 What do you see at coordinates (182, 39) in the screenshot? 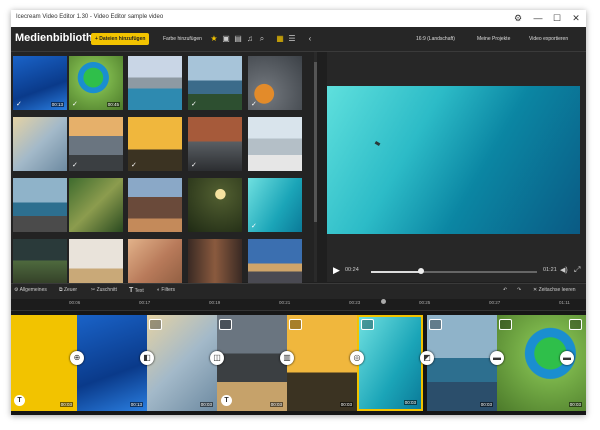
I see `add-folder-button: Farbe hinzufügen` at bounding box center [182, 39].